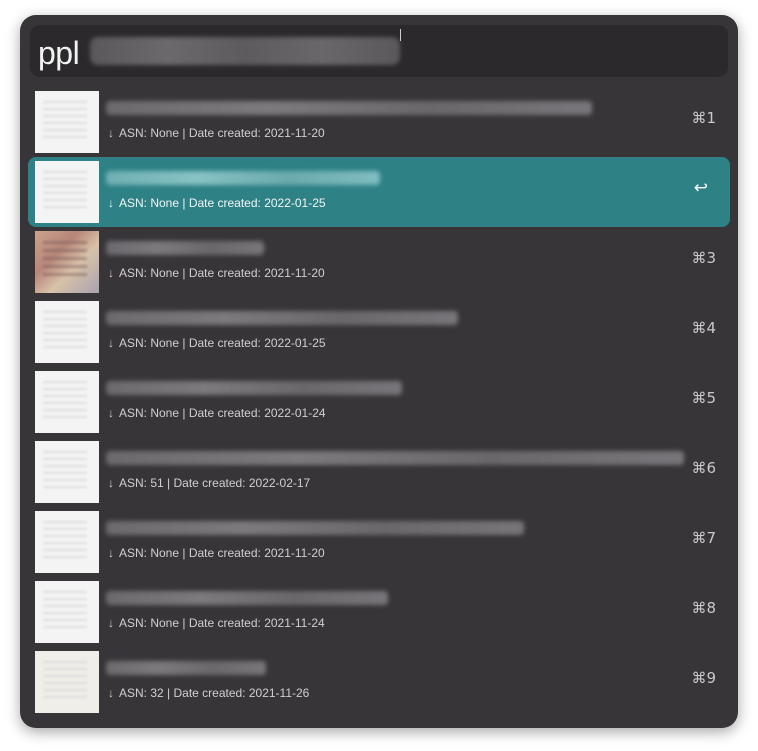 The height and width of the screenshot is (751, 758). I want to click on shortcut-hint: ⌘3, so click(703, 258).